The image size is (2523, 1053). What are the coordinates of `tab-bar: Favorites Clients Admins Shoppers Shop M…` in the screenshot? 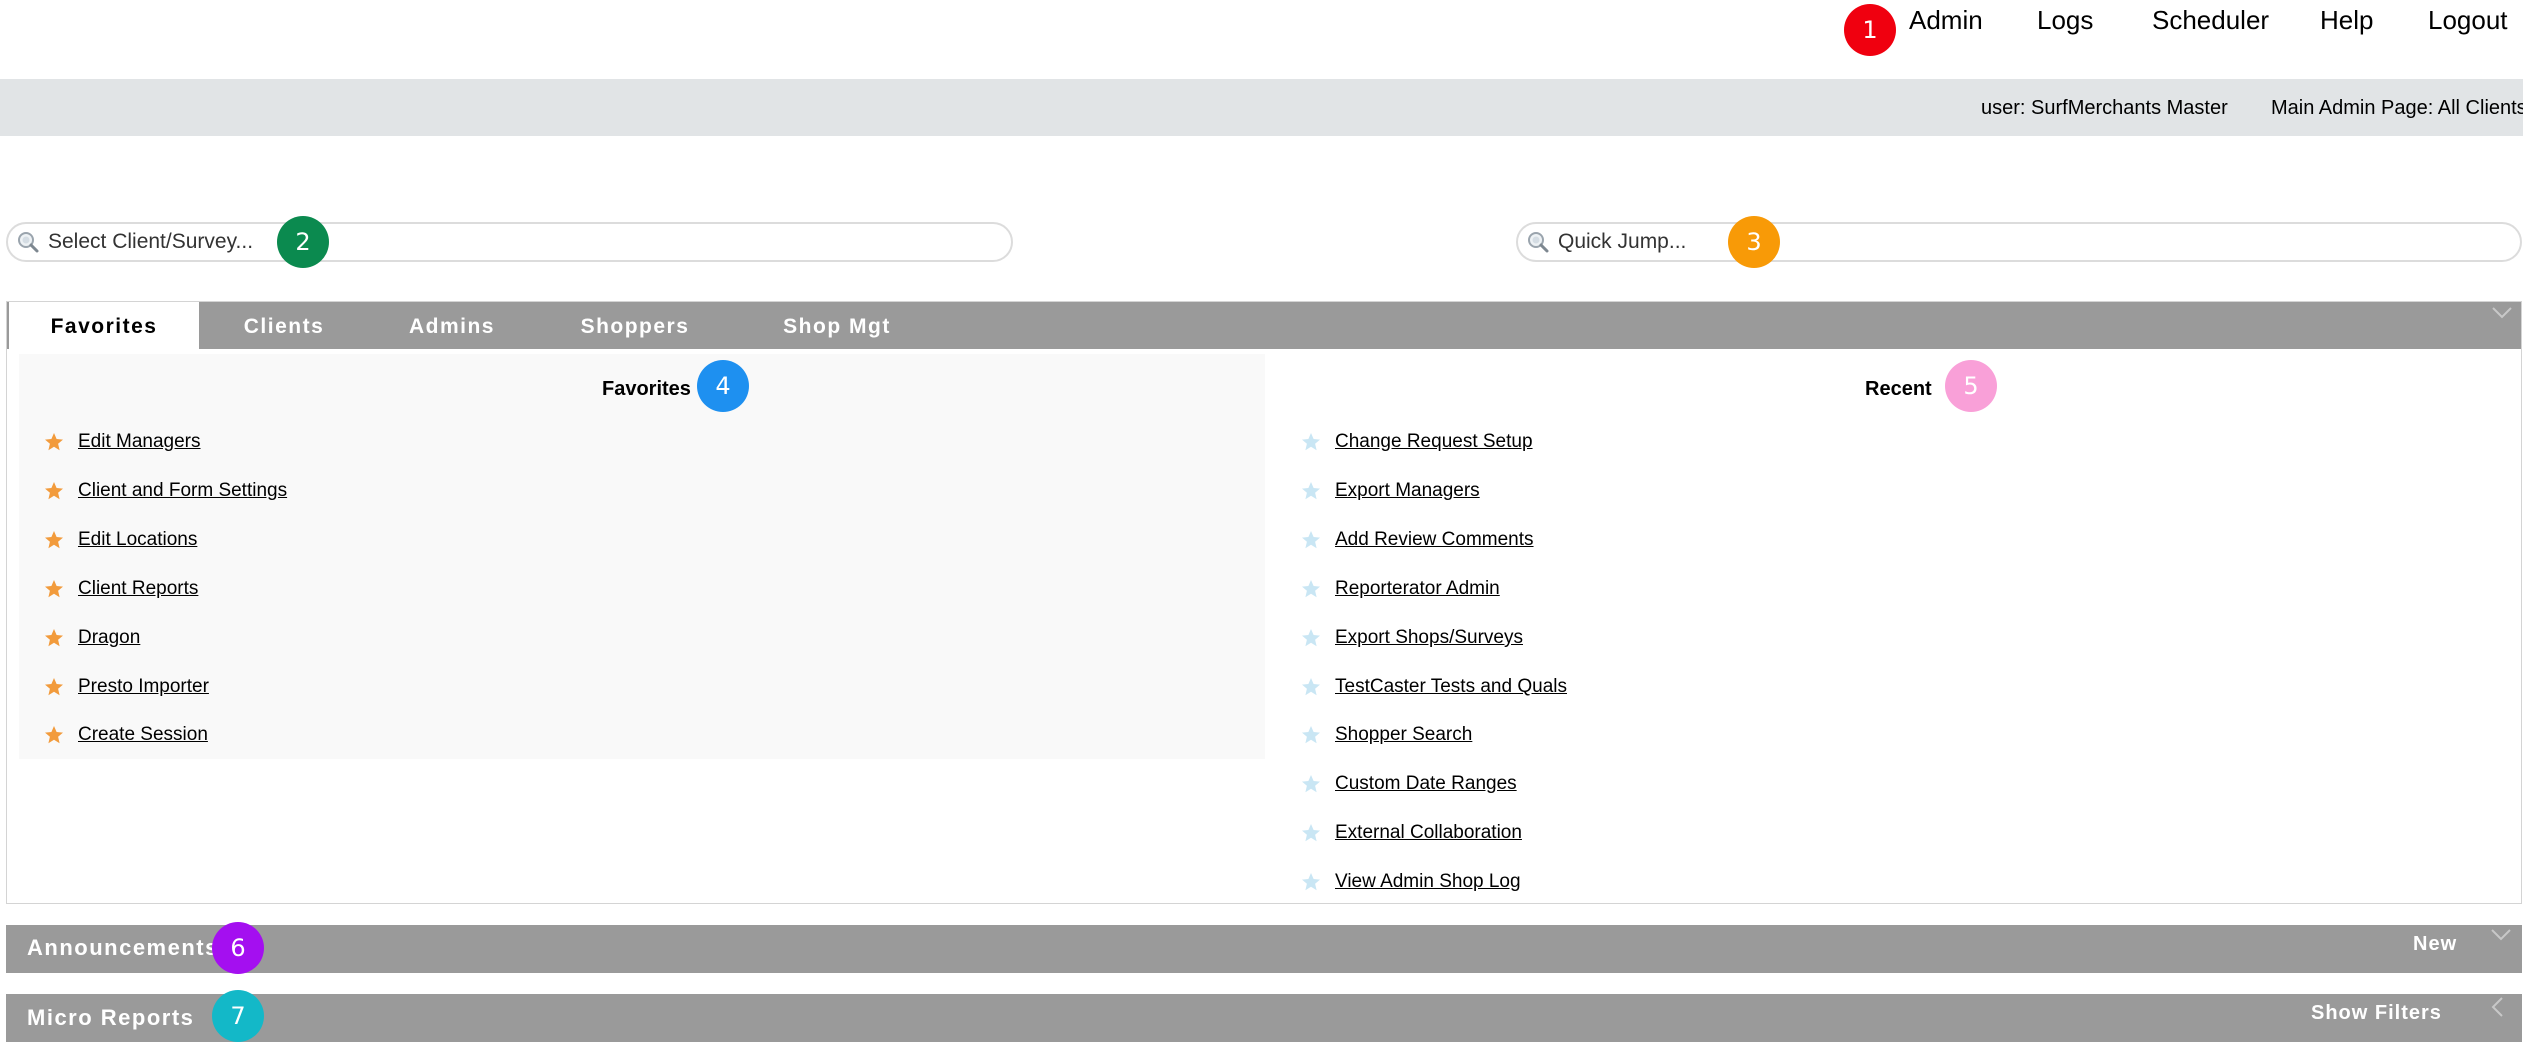 It's located at (1264, 325).